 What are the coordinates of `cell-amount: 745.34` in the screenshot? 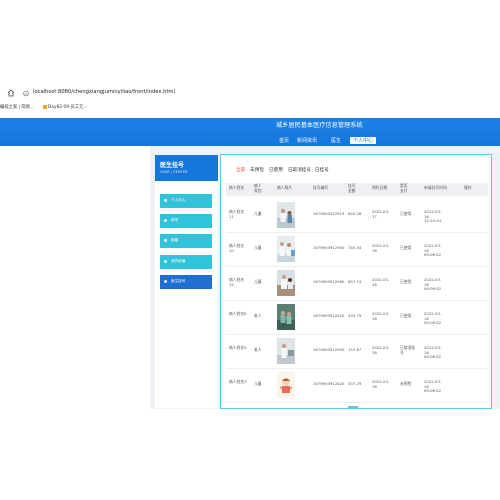 It's located at (355, 247).